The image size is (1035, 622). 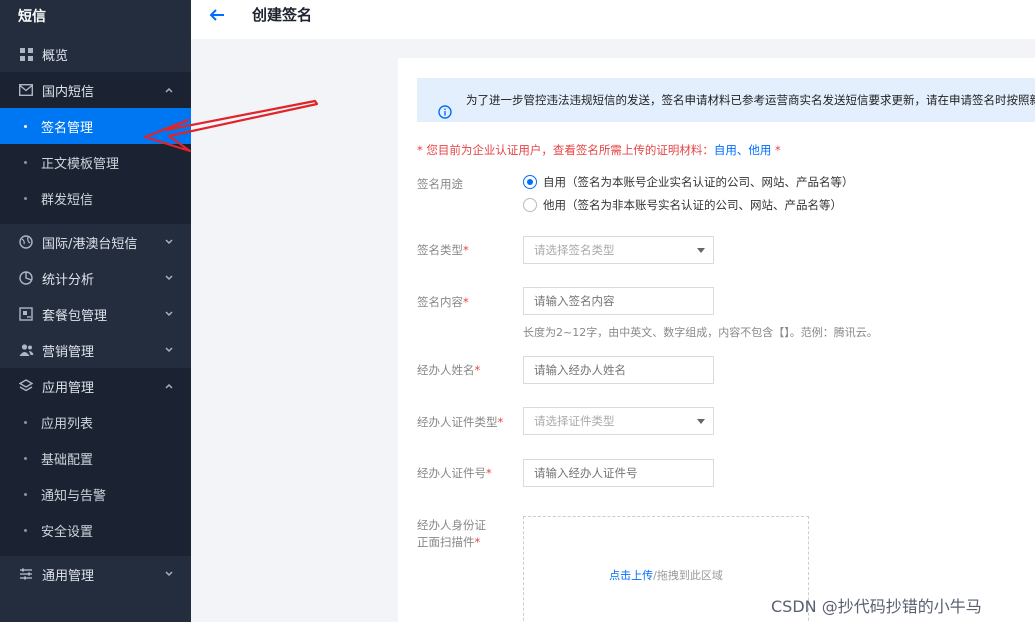 What do you see at coordinates (692, 205) in the screenshot?
I see `radio-label: 他用（签名为非本账号实名认证的公司、网站、产品名等）` at bounding box center [692, 205].